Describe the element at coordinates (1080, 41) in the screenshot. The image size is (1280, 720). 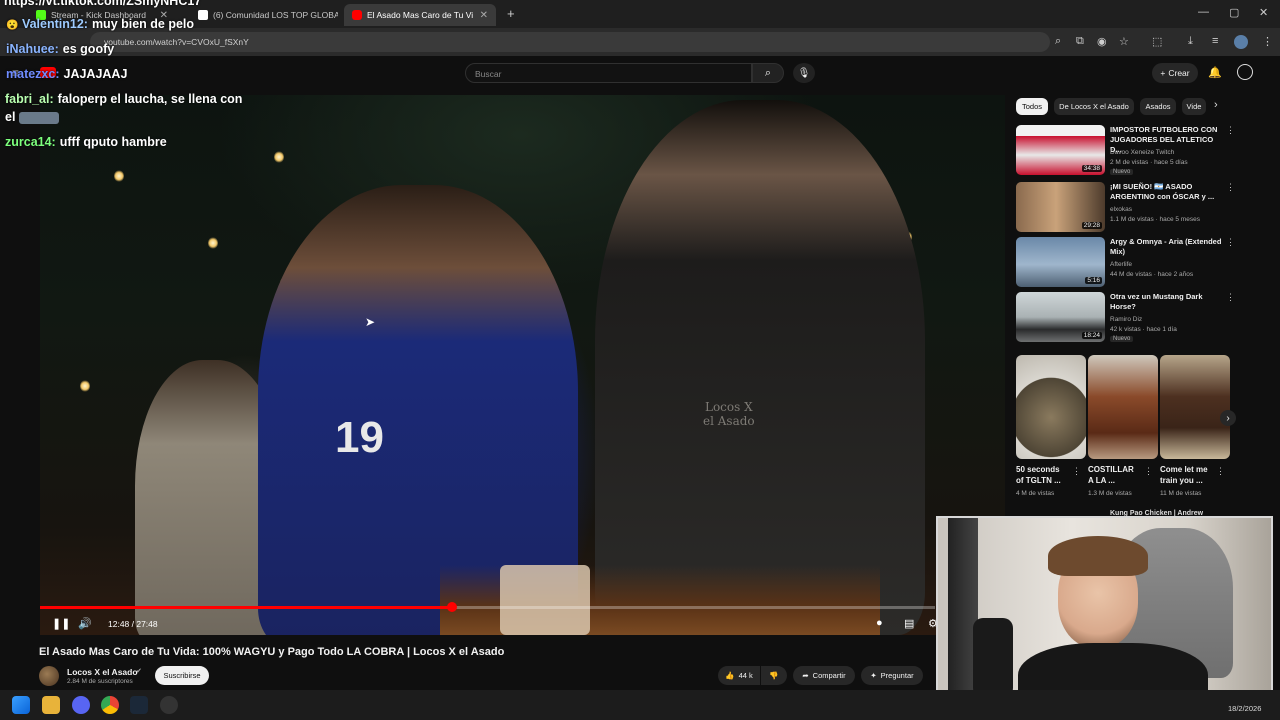
I see `cast-icon: ⧉` at that location.